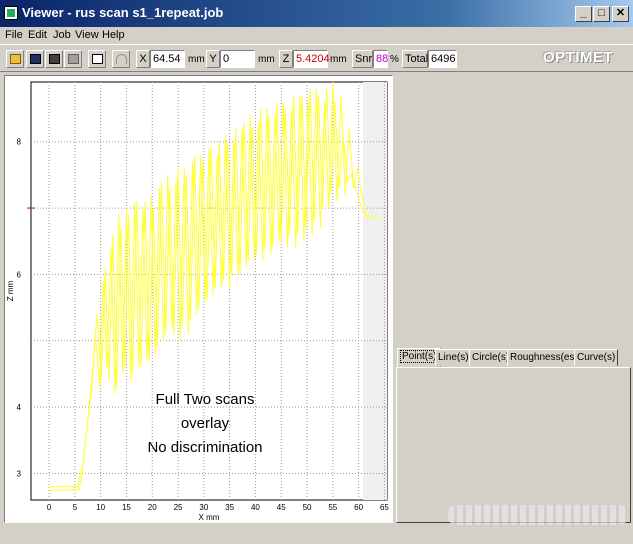  What do you see at coordinates (358, 507) in the screenshot?
I see `x-tick-label: 60` at bounding box center [358, 507].